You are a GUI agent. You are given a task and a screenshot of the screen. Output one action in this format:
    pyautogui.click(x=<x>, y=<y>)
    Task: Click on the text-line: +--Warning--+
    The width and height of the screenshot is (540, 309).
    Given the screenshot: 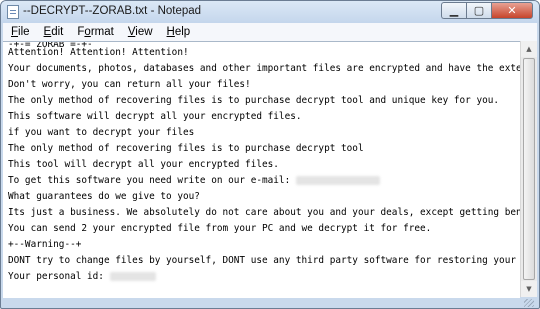 What is the action you would take?
    pyautogui.click(x=45, y=244)
    